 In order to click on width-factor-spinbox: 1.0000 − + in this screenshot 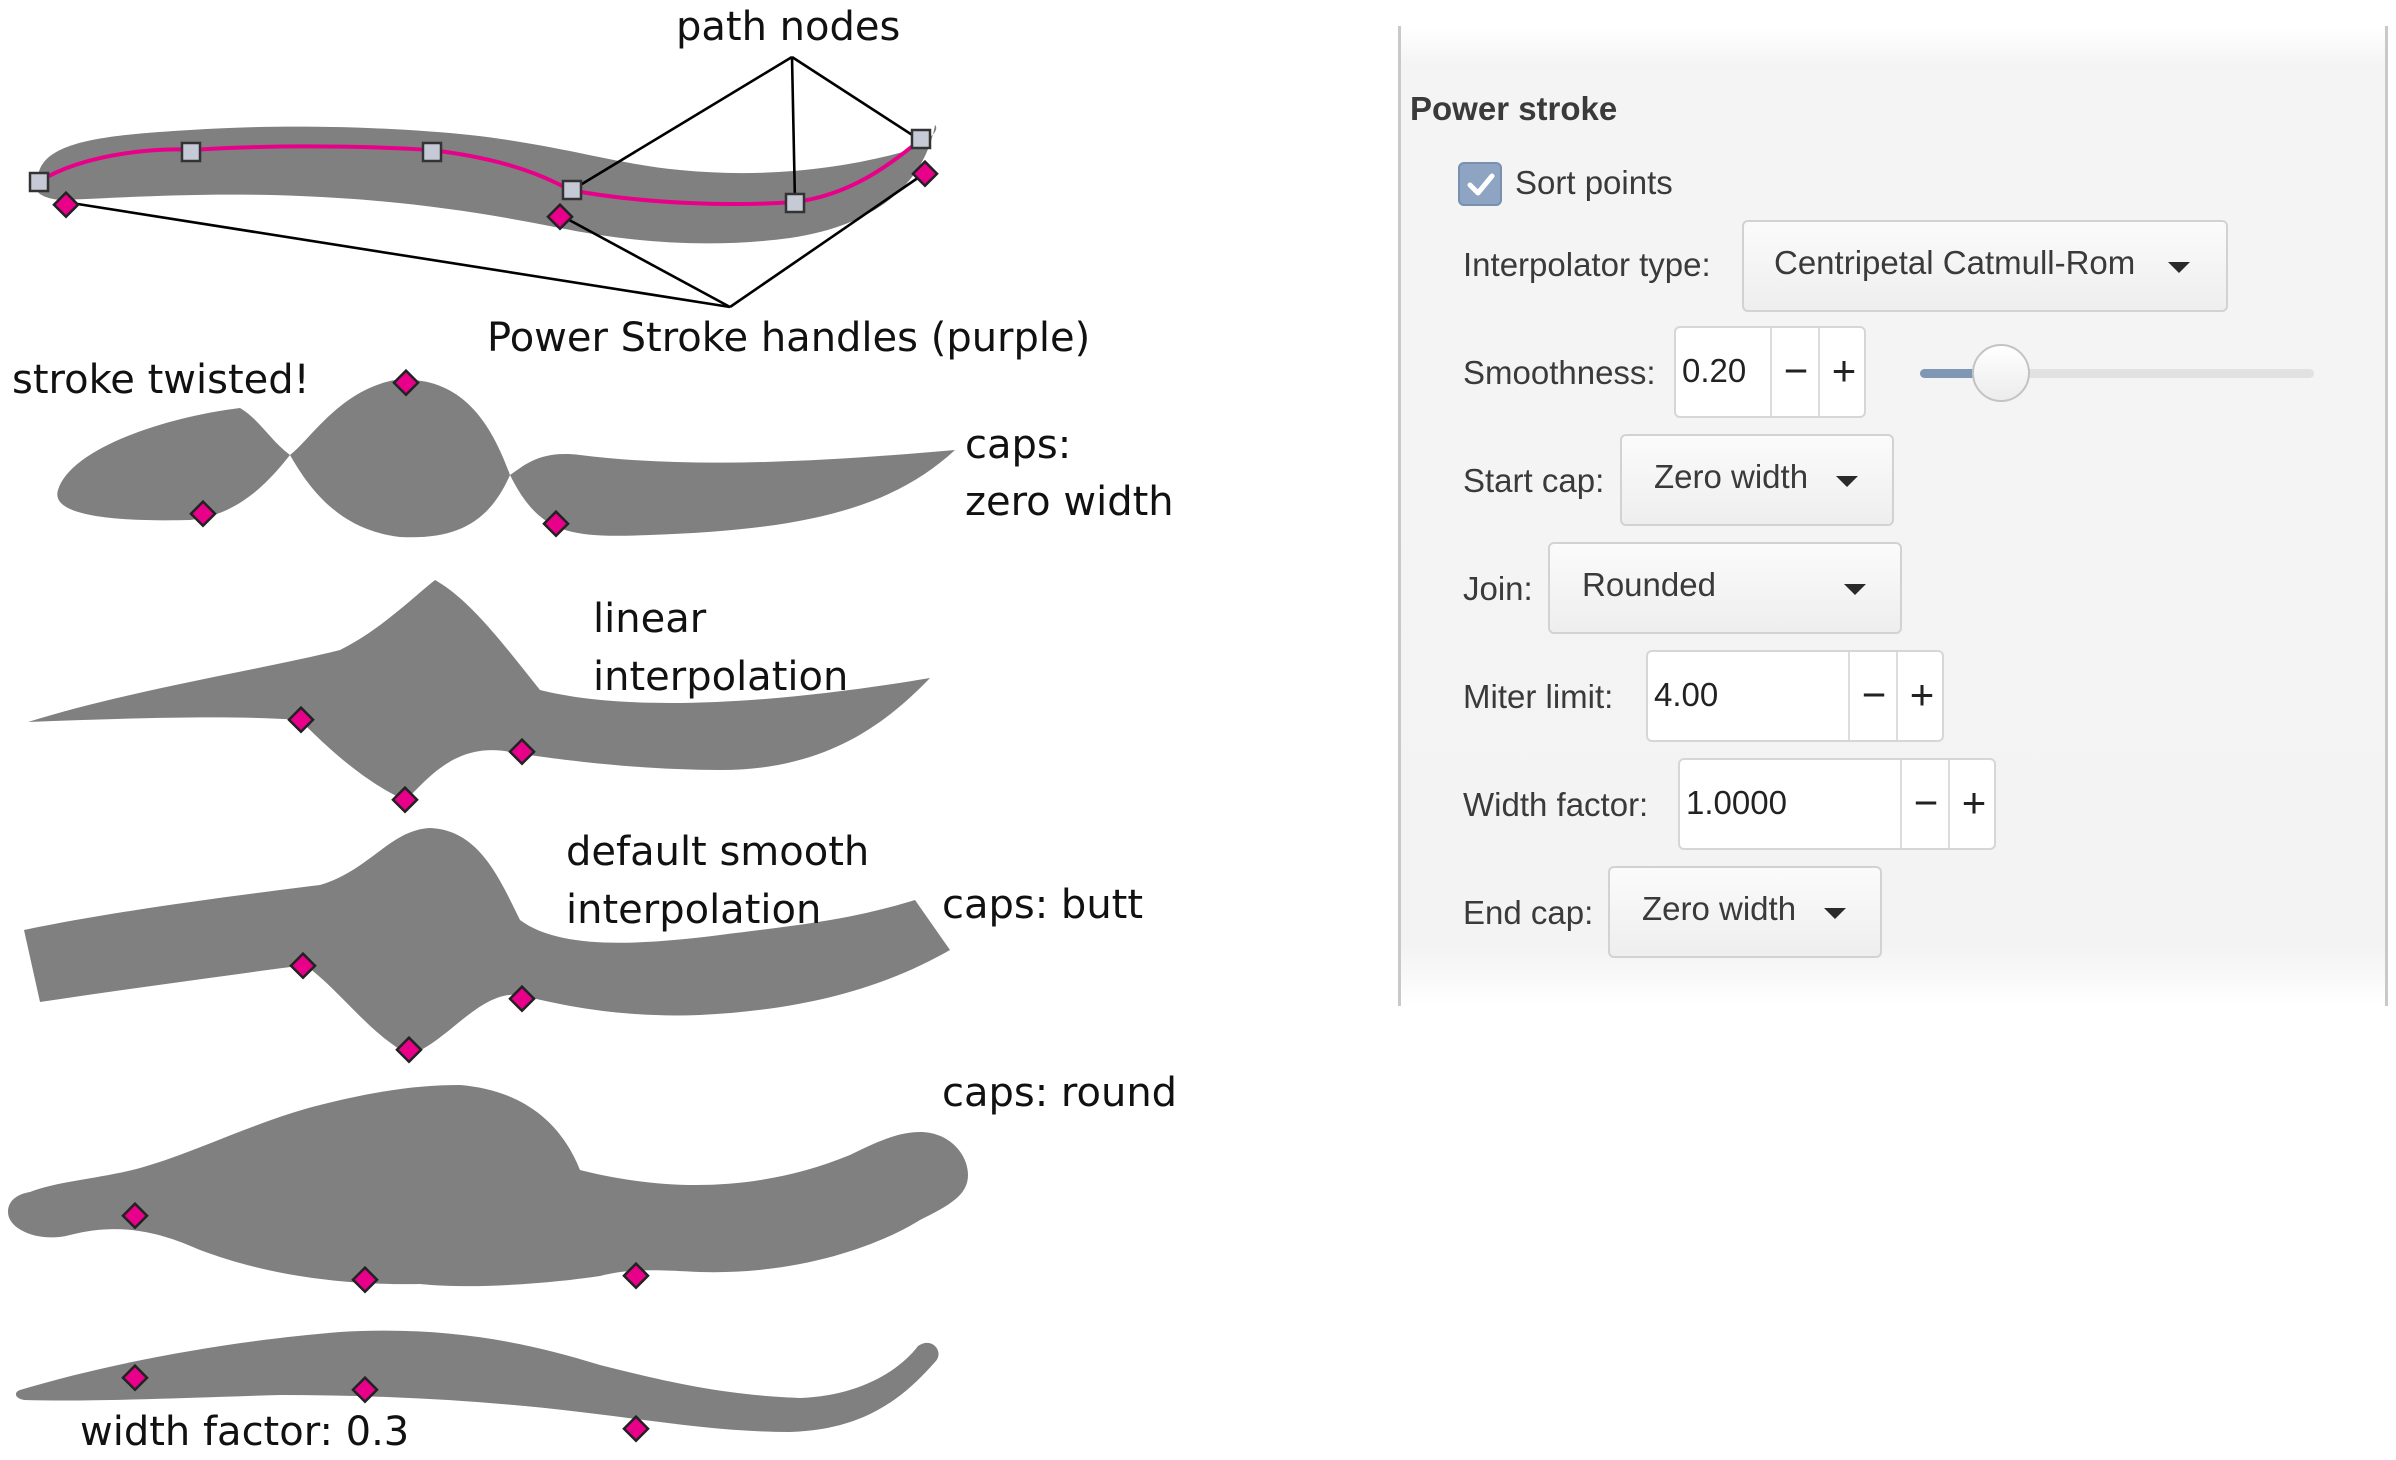, I will do `click(1837, 804)`.